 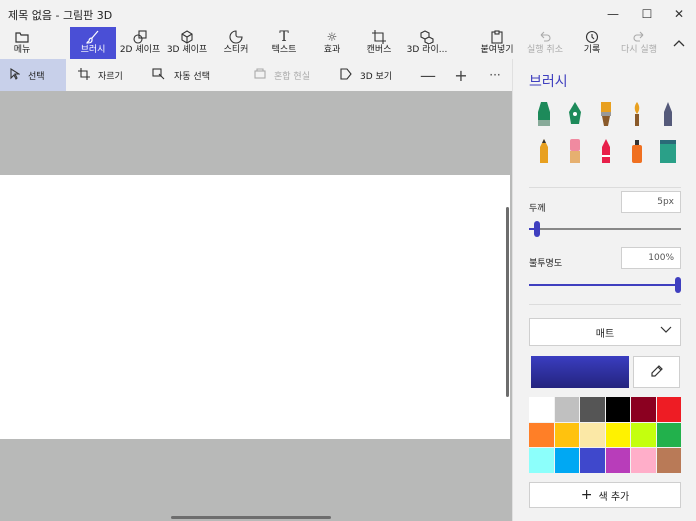 What do you see at coordinates (140, 50) in the screenshot?
I see `shapes2d-label: 2D 셰이프` at bounding box center [140, 50].